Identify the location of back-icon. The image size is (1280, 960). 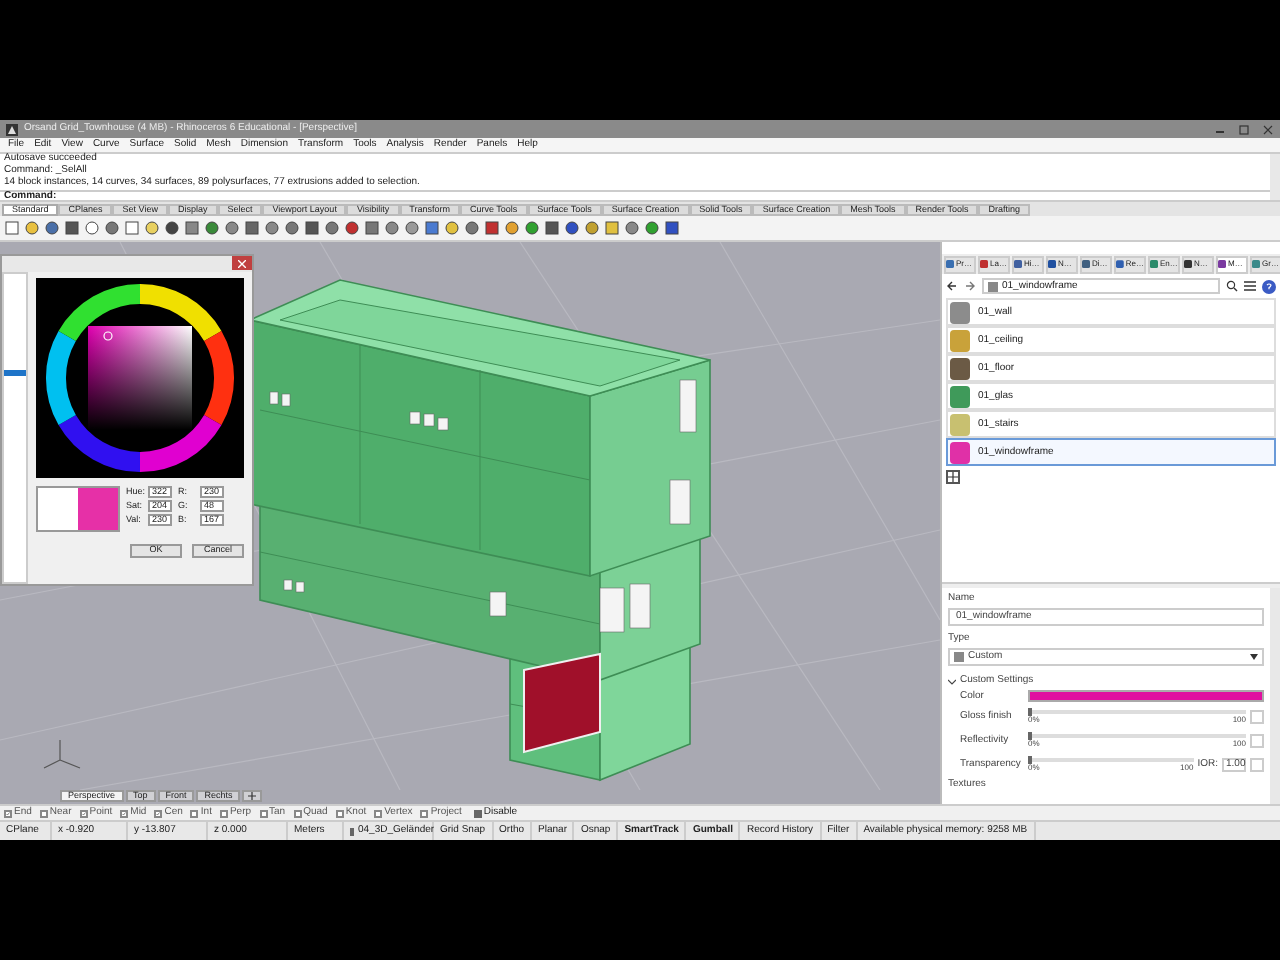
(952, 286).